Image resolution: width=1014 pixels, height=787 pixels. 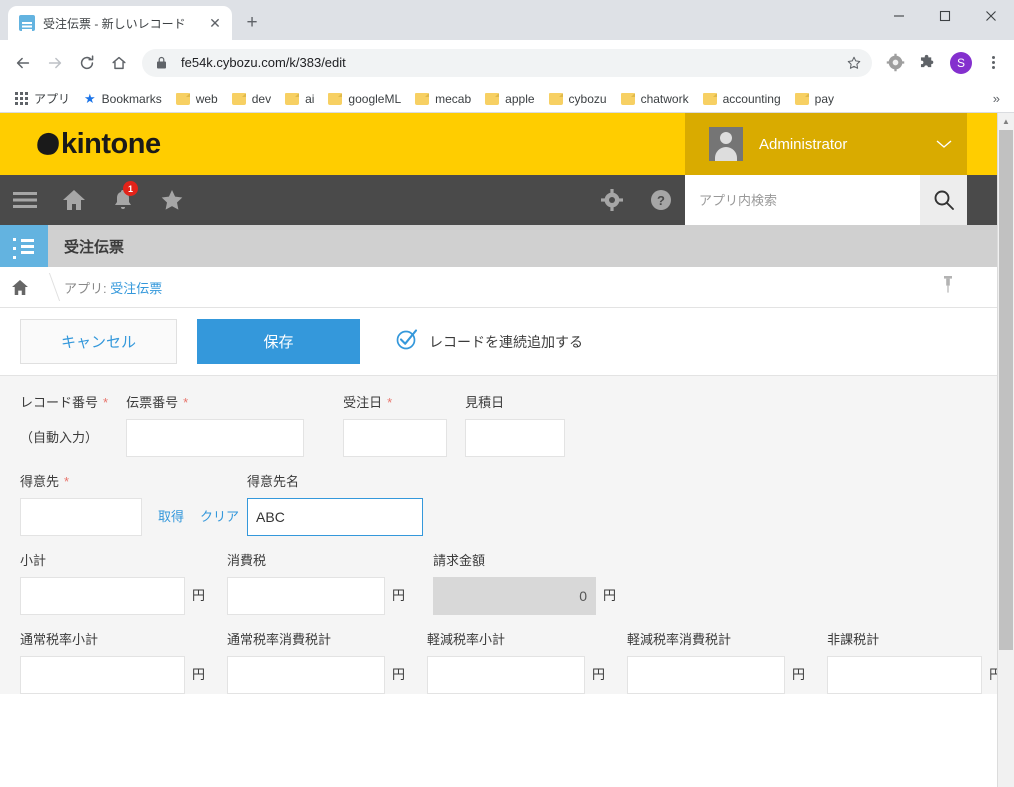 I want to click on user-name: Administrator, so click(x=803, y=144).